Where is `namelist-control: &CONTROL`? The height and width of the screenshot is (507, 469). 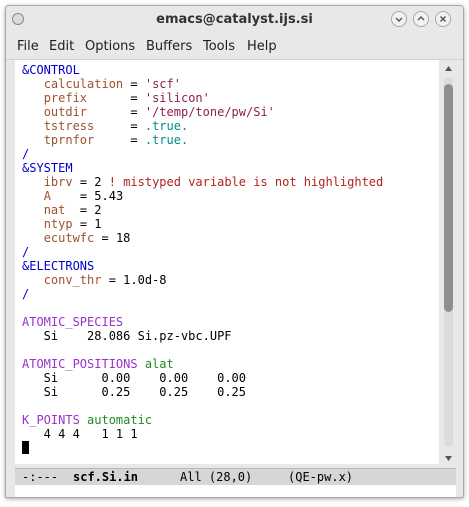 namelist-control: &CONTROL is located at coordinates (51, 70).